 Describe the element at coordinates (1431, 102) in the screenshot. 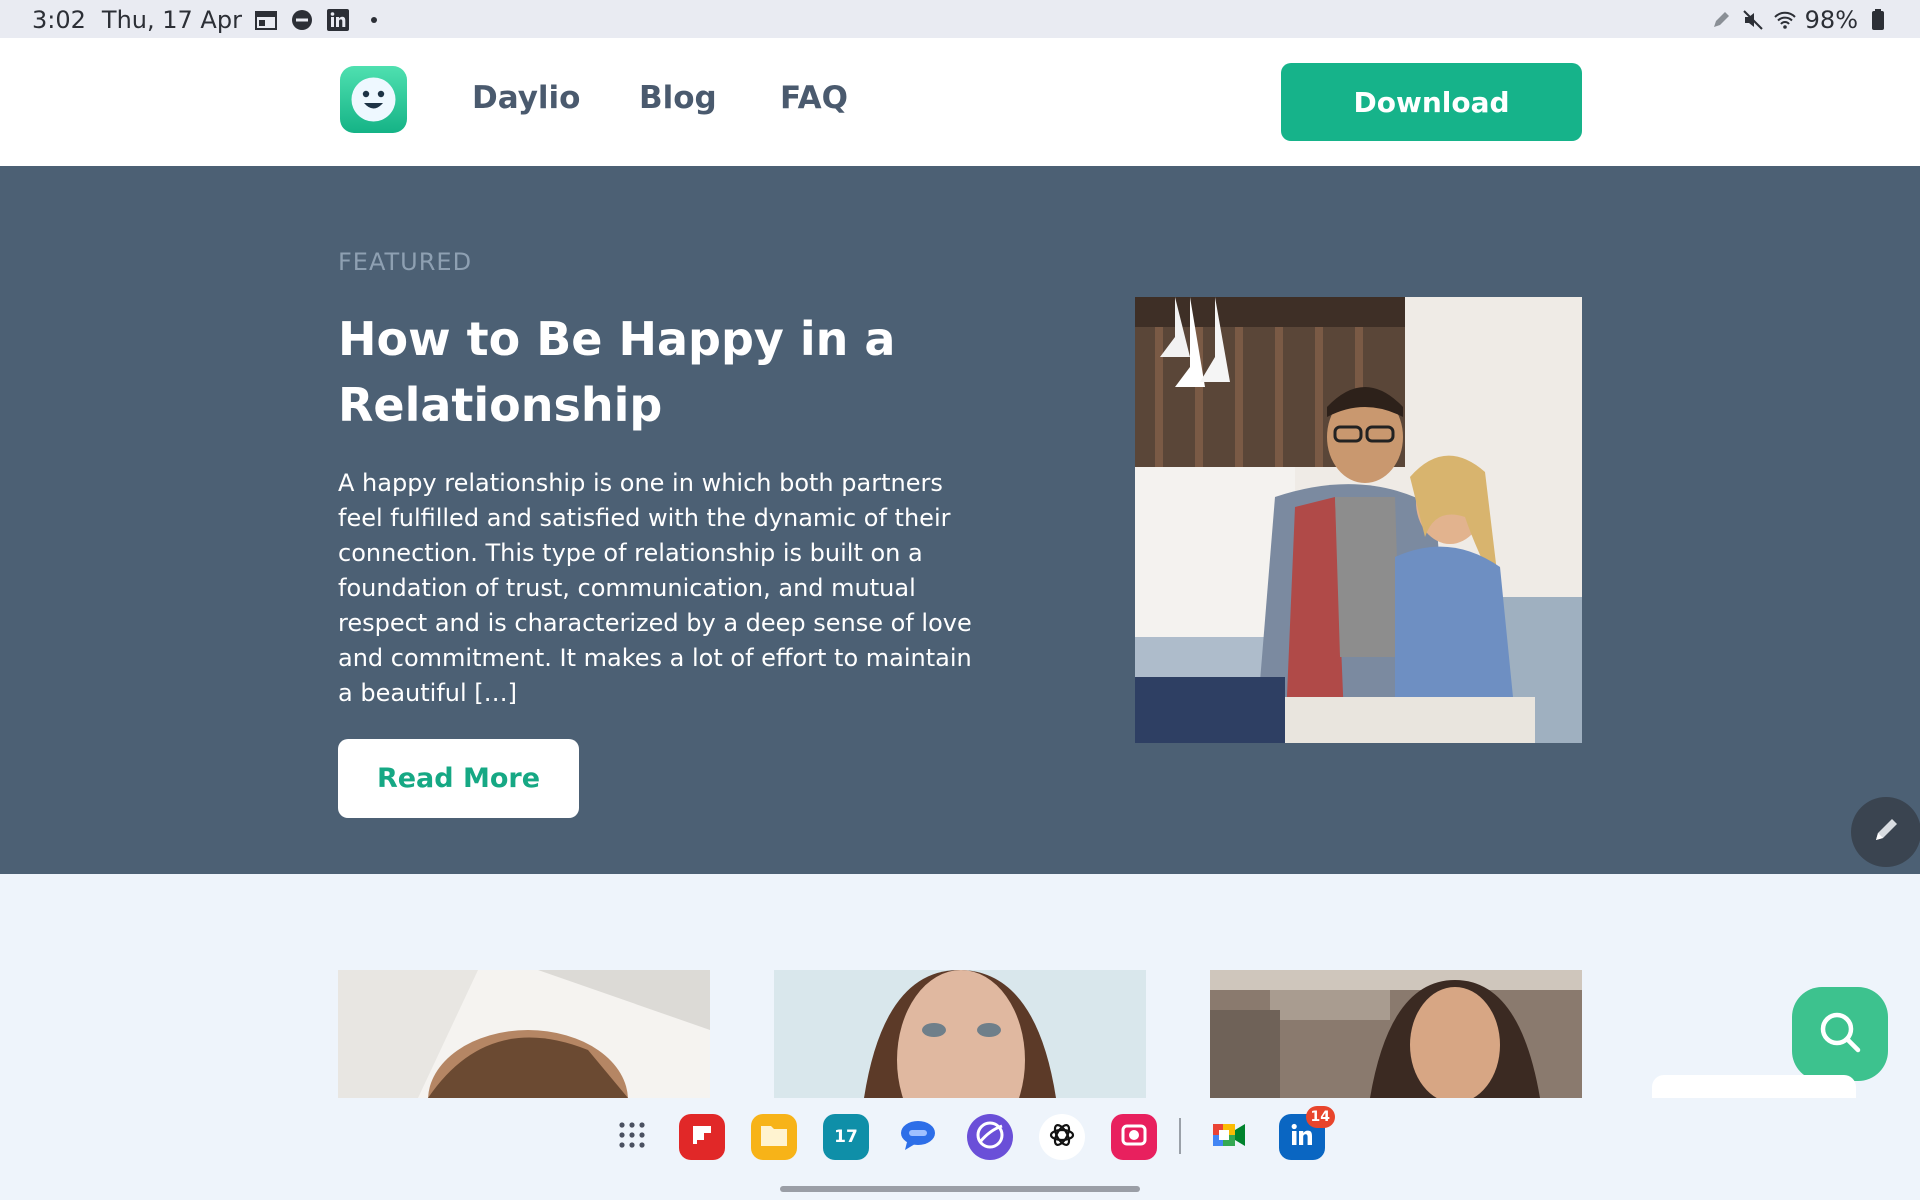

I see `download-button: Download` at that location.